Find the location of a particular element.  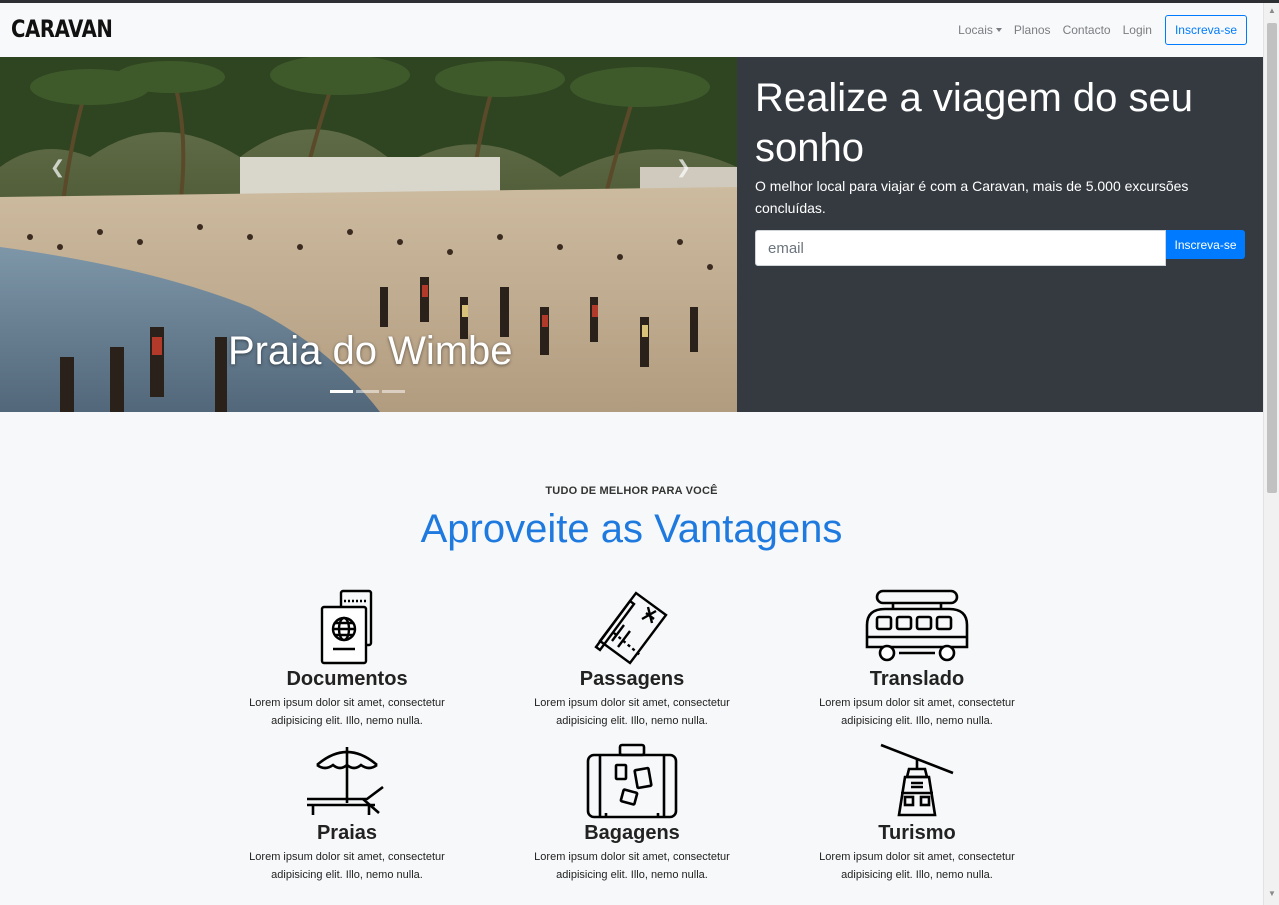

scroll-up-icon: ▲ is located at coordinates (1272, 11).